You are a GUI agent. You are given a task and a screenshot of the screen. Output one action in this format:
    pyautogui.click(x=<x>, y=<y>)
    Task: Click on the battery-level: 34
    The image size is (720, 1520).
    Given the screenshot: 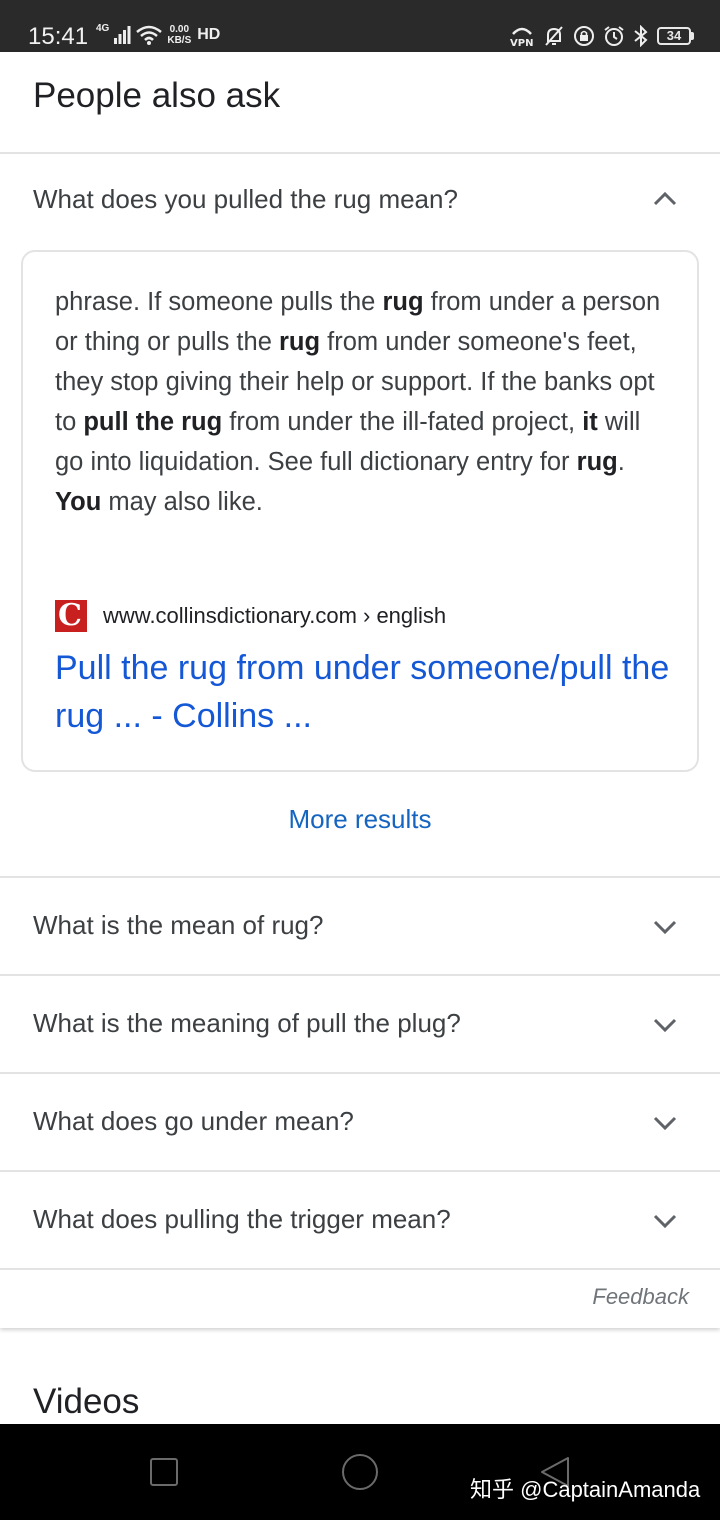 What is the action you would take?
    pyautogui.click(x=674, y=36)
    